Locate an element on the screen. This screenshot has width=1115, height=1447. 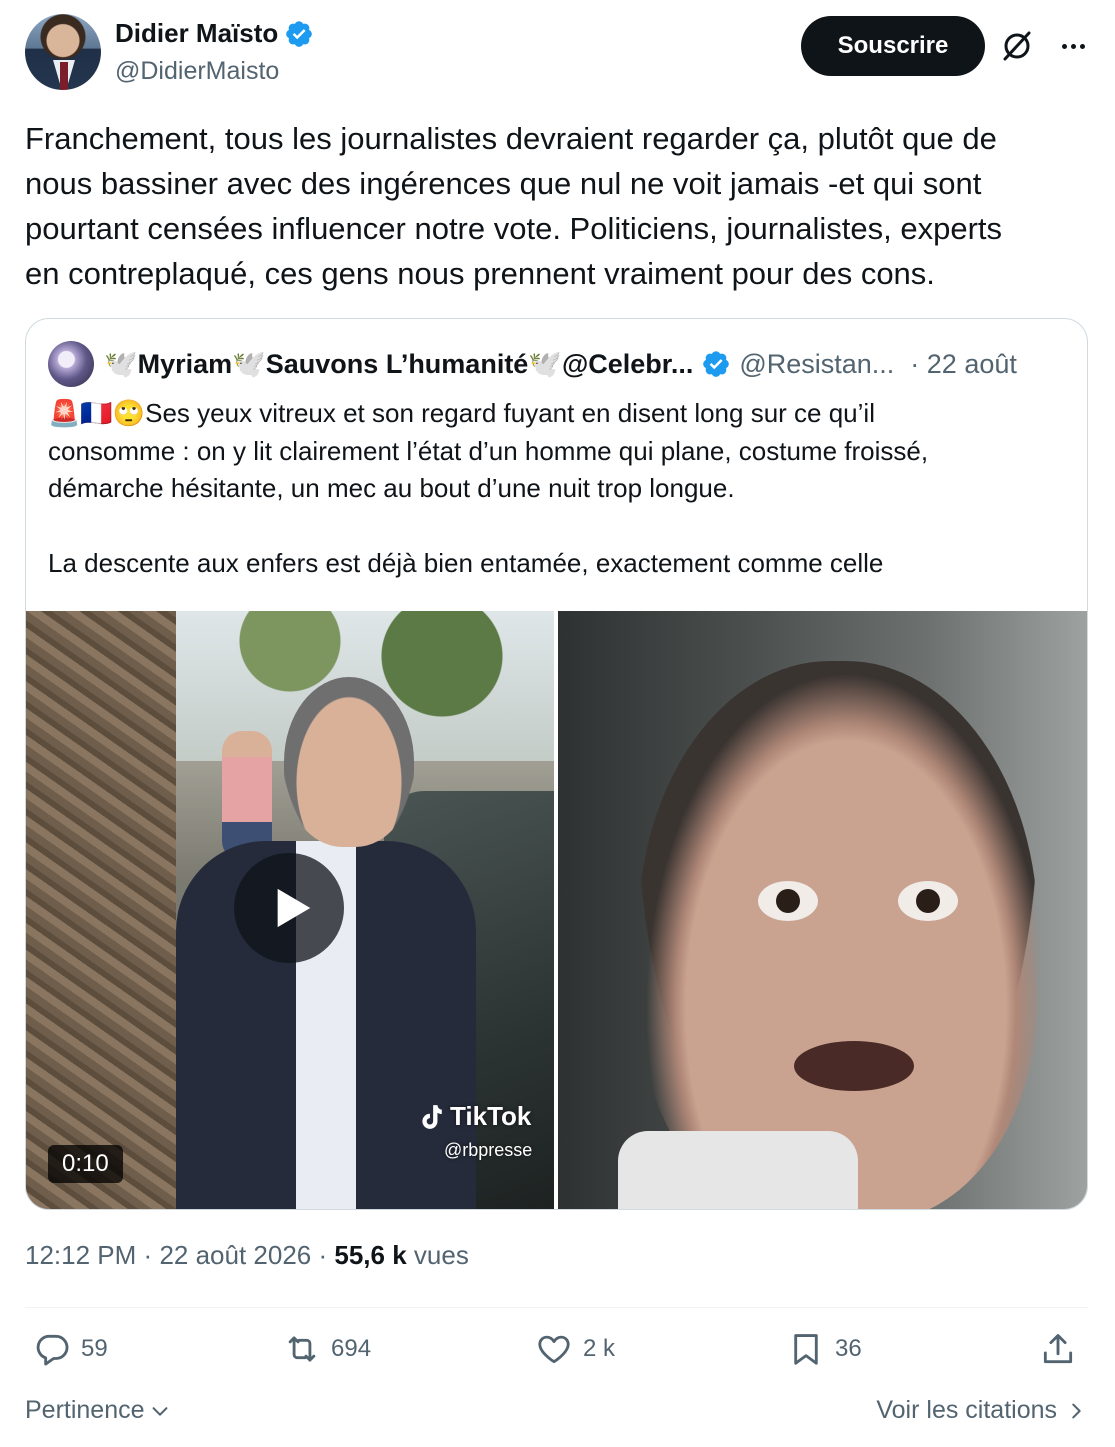
tweet-actions: 59 694 2 k 36 is located at coordinates (556, 1355).